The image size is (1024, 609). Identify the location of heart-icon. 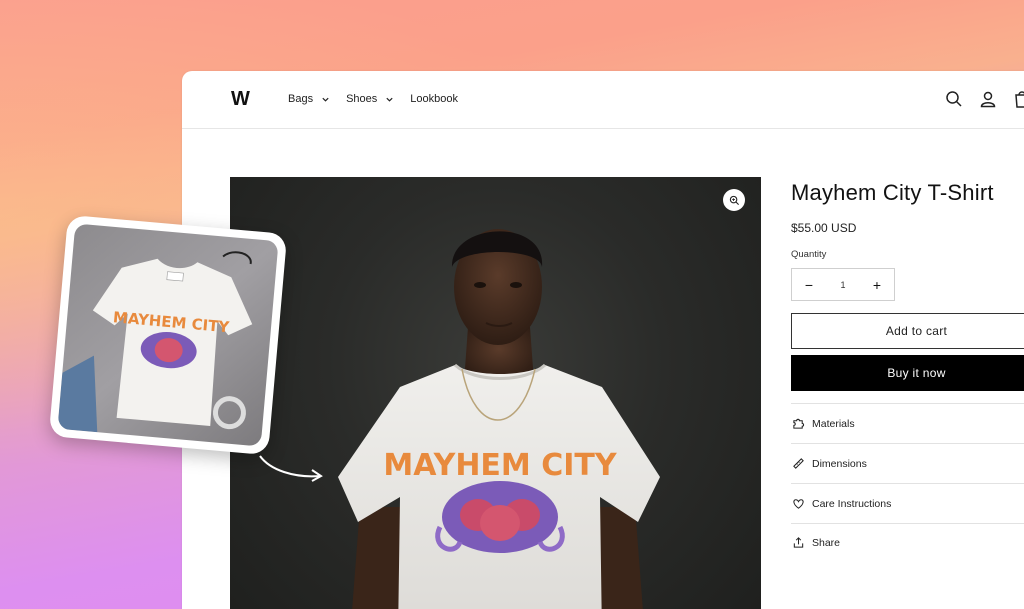
(798, 504).